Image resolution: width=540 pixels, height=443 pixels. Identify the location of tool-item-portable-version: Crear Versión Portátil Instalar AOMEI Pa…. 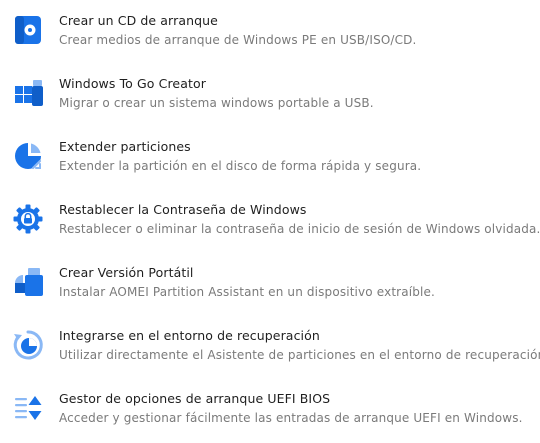
(270, 285).